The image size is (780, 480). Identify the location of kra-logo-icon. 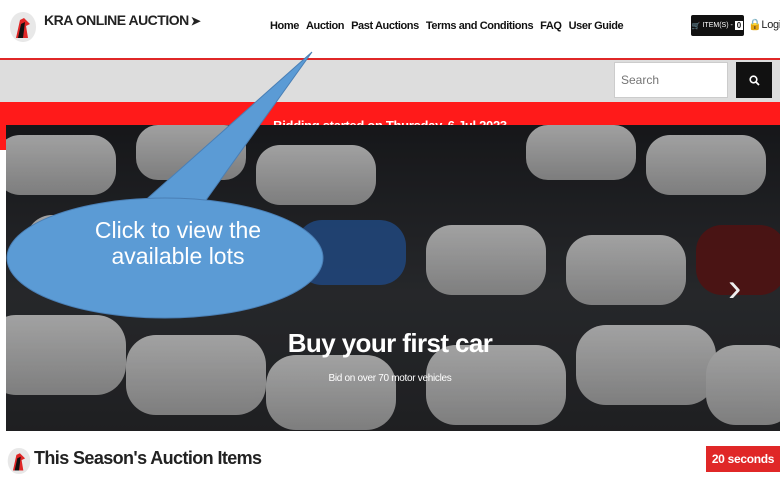
(23, 27).